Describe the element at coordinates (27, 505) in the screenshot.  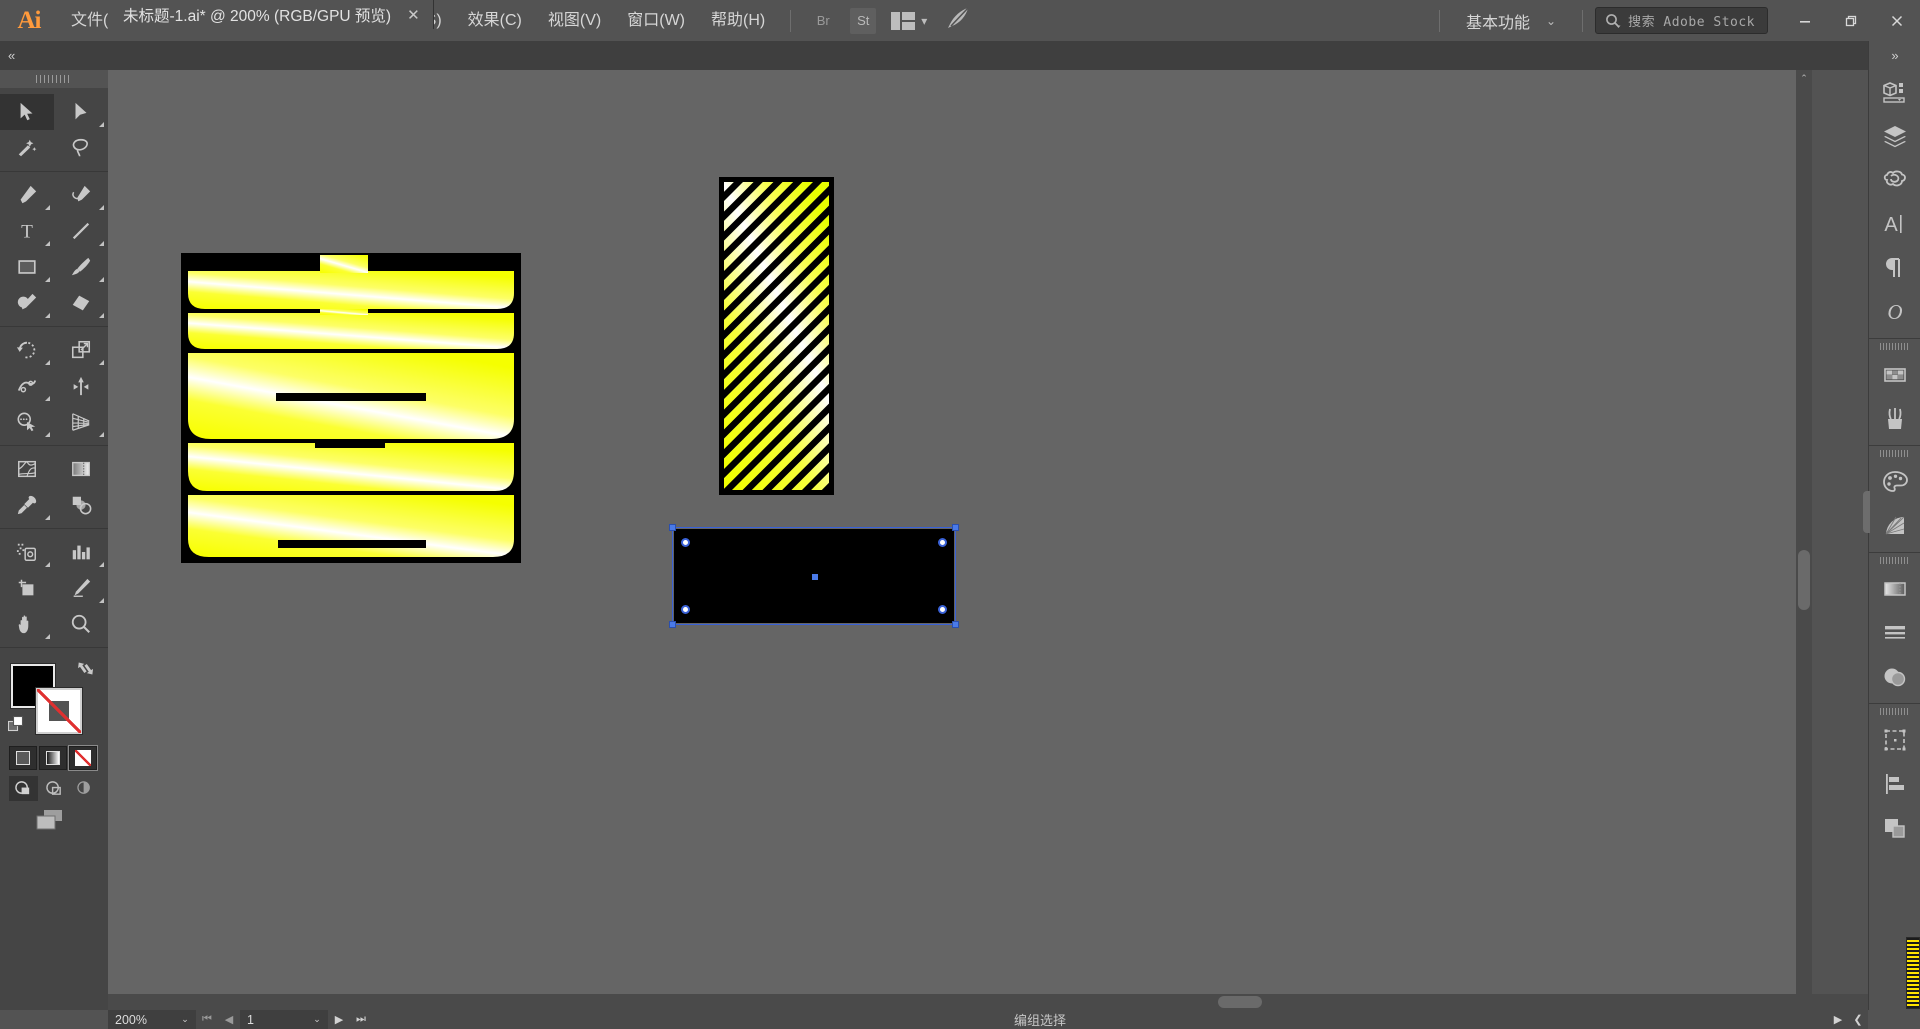
I see `eyedropper-tool` at that location.